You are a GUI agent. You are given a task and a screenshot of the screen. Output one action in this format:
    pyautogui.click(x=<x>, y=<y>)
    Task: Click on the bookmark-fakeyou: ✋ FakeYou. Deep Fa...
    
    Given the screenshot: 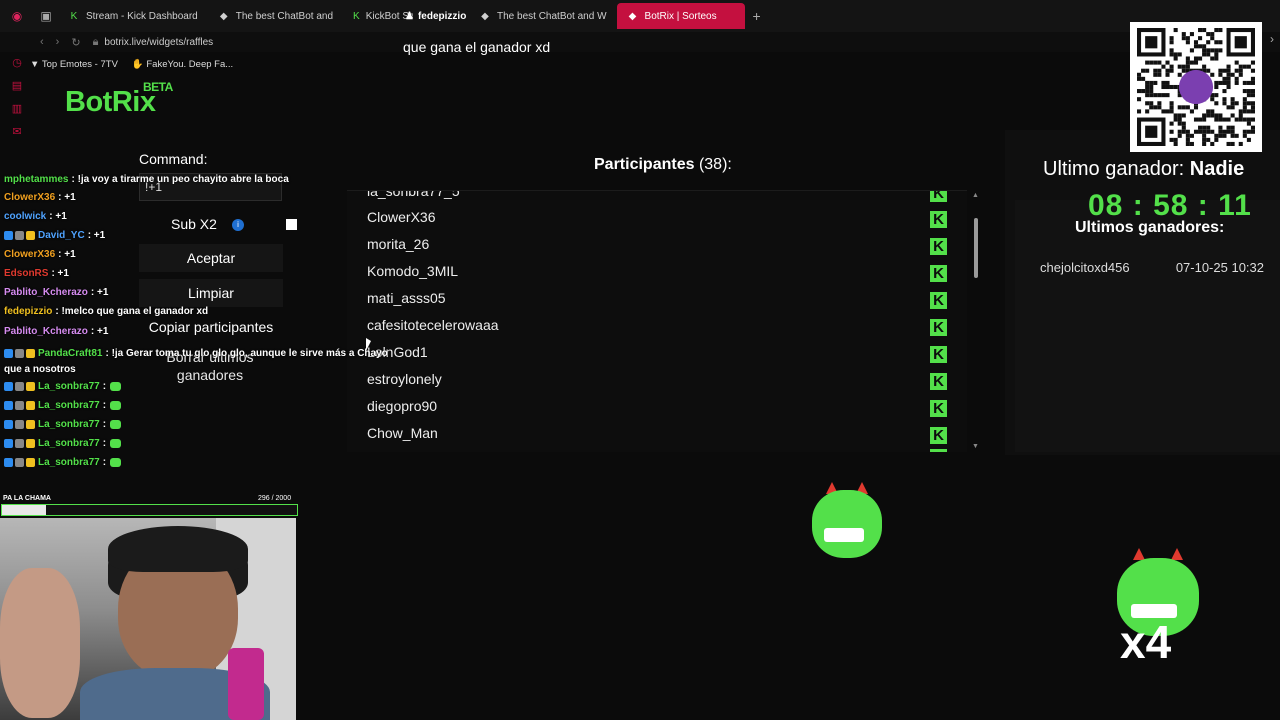 What is the action you would take?
    pyautogui.click(x=182, y=64)
    